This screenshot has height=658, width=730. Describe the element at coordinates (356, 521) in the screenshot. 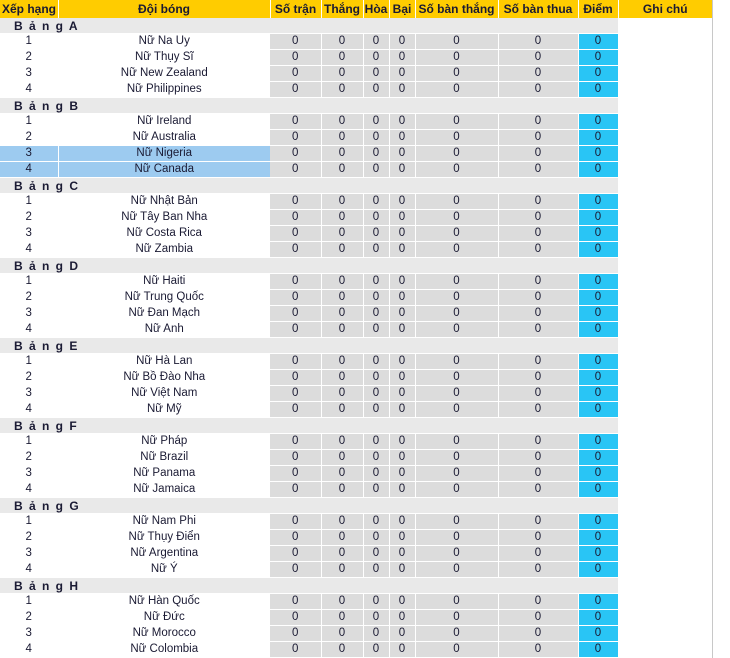

I see `table-row: 1 Nữ Nam Phi 0 0 0 0 0 0 0` at that location.